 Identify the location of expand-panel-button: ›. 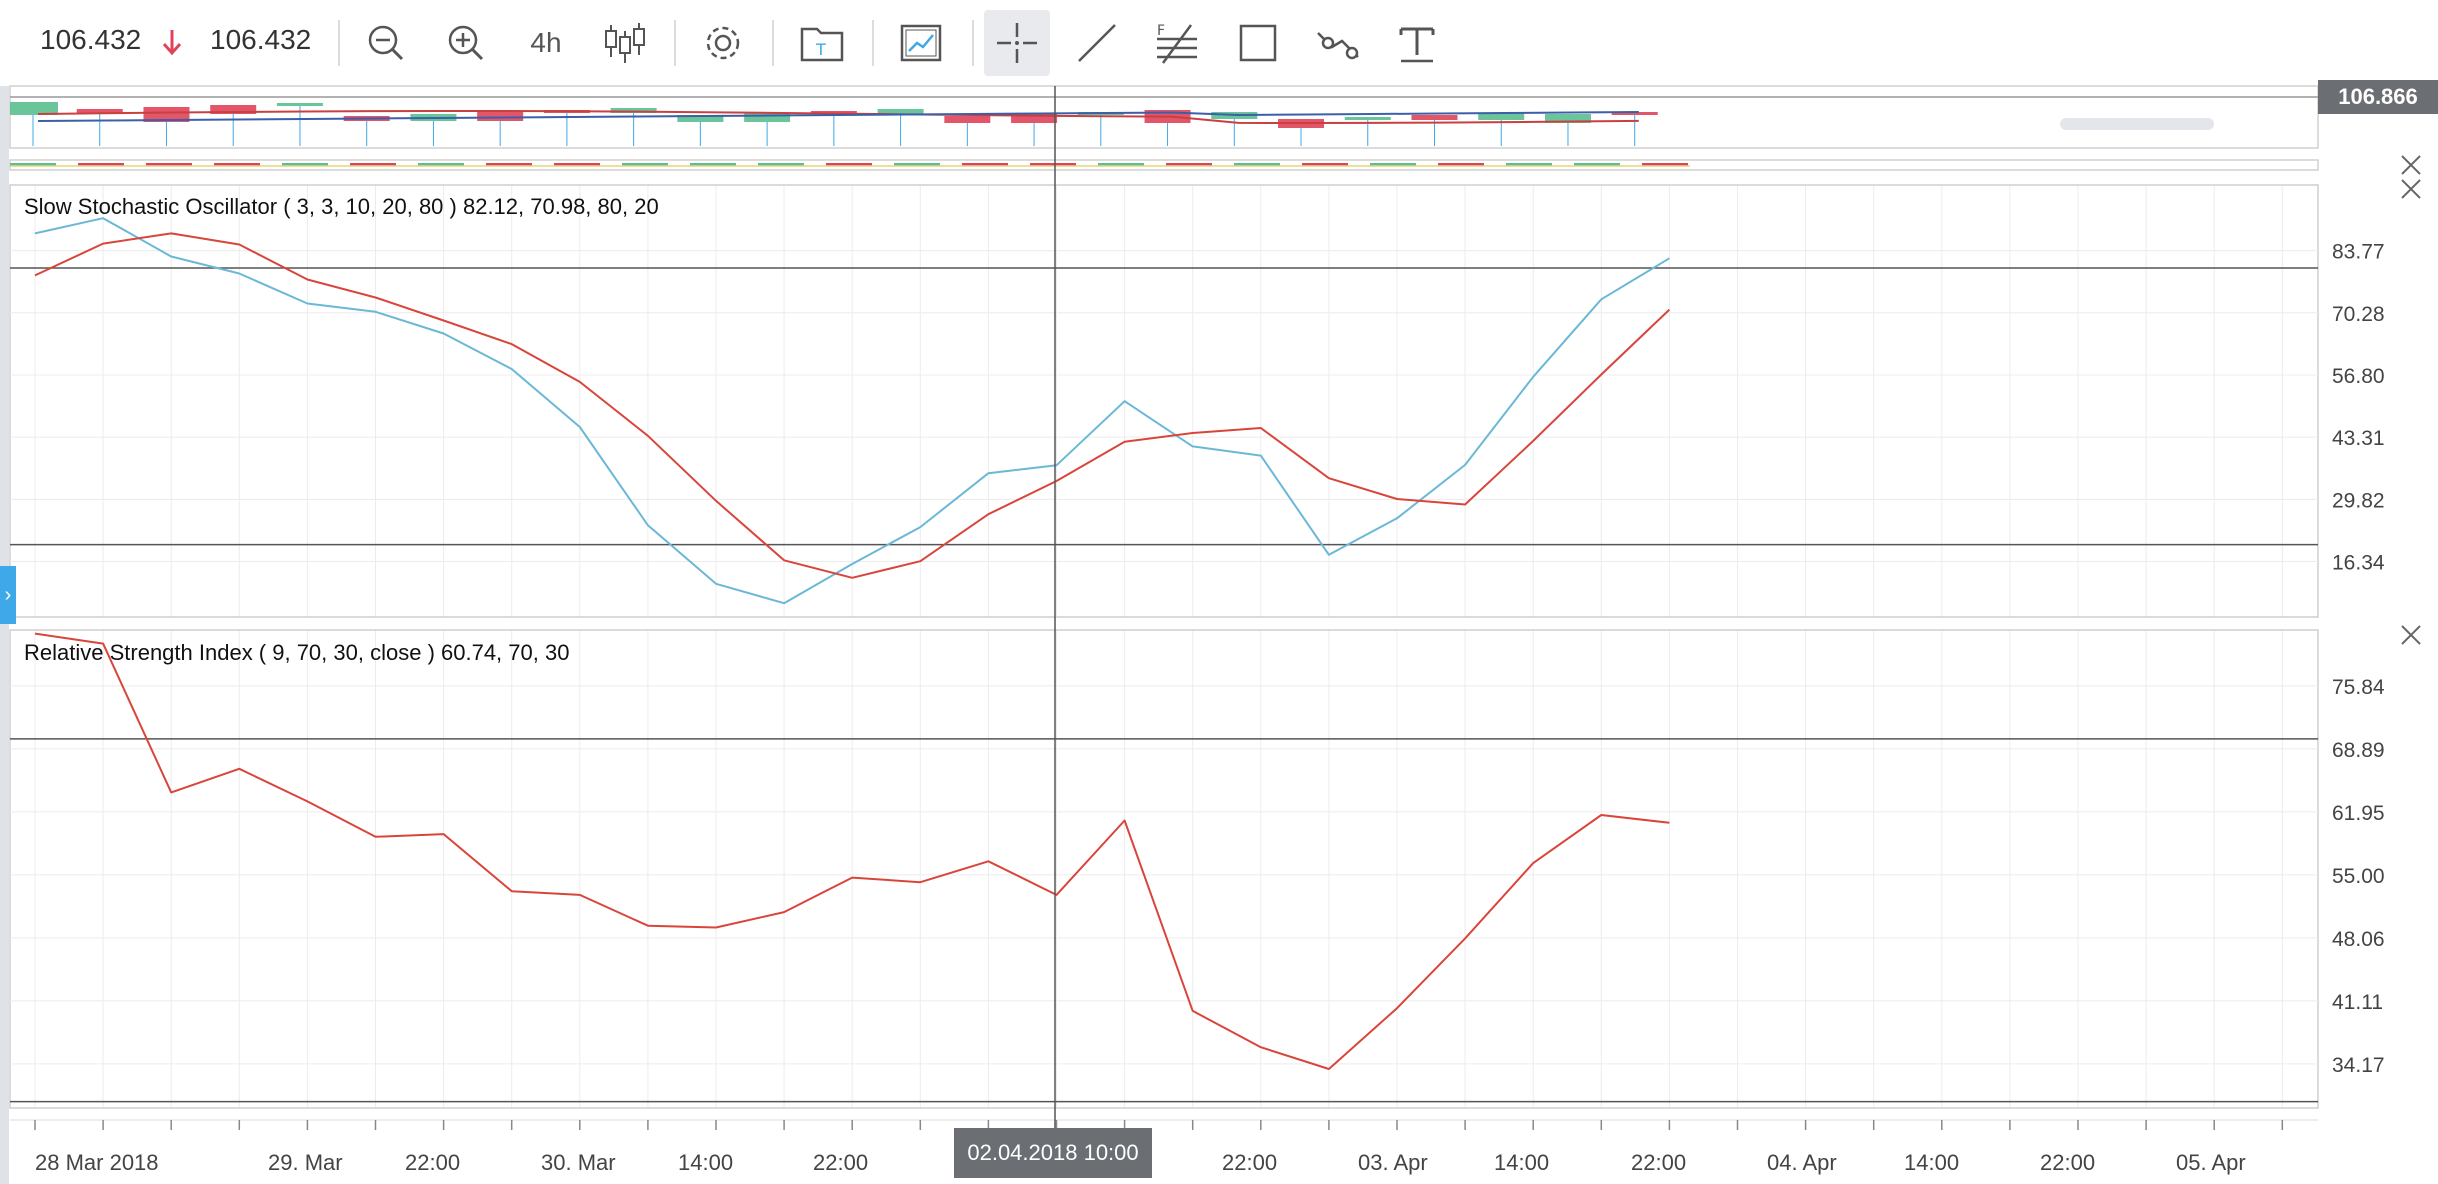
(8, 595).